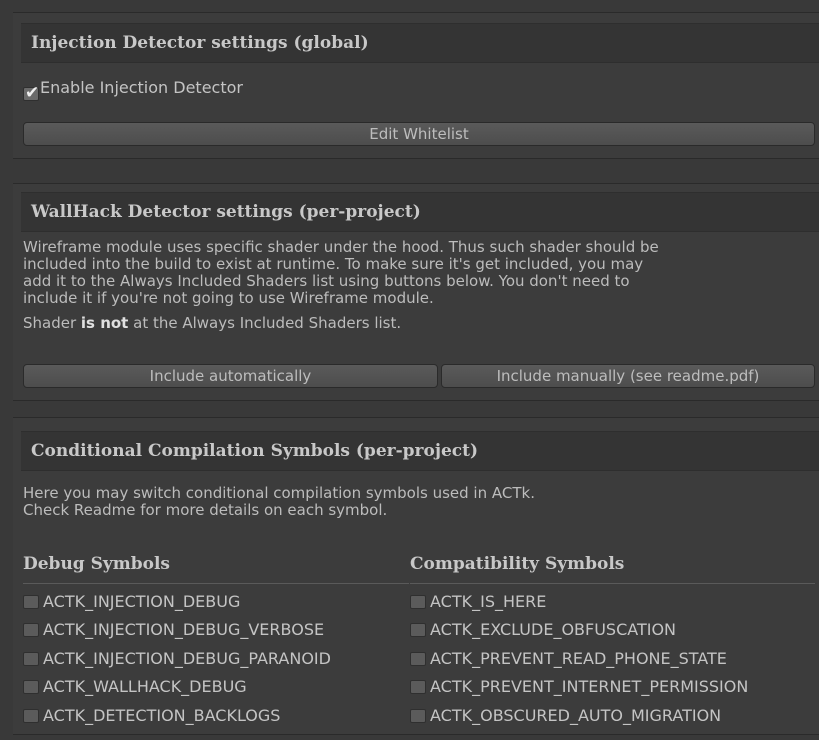 Image resolution: width=819 pixels, height=740 pixels. Describe the element at coordinates (145, 686) in the screenshot. I see `actk-wallhack-debug-label: ACTK_WALLHACK_DEBUG` at that location.